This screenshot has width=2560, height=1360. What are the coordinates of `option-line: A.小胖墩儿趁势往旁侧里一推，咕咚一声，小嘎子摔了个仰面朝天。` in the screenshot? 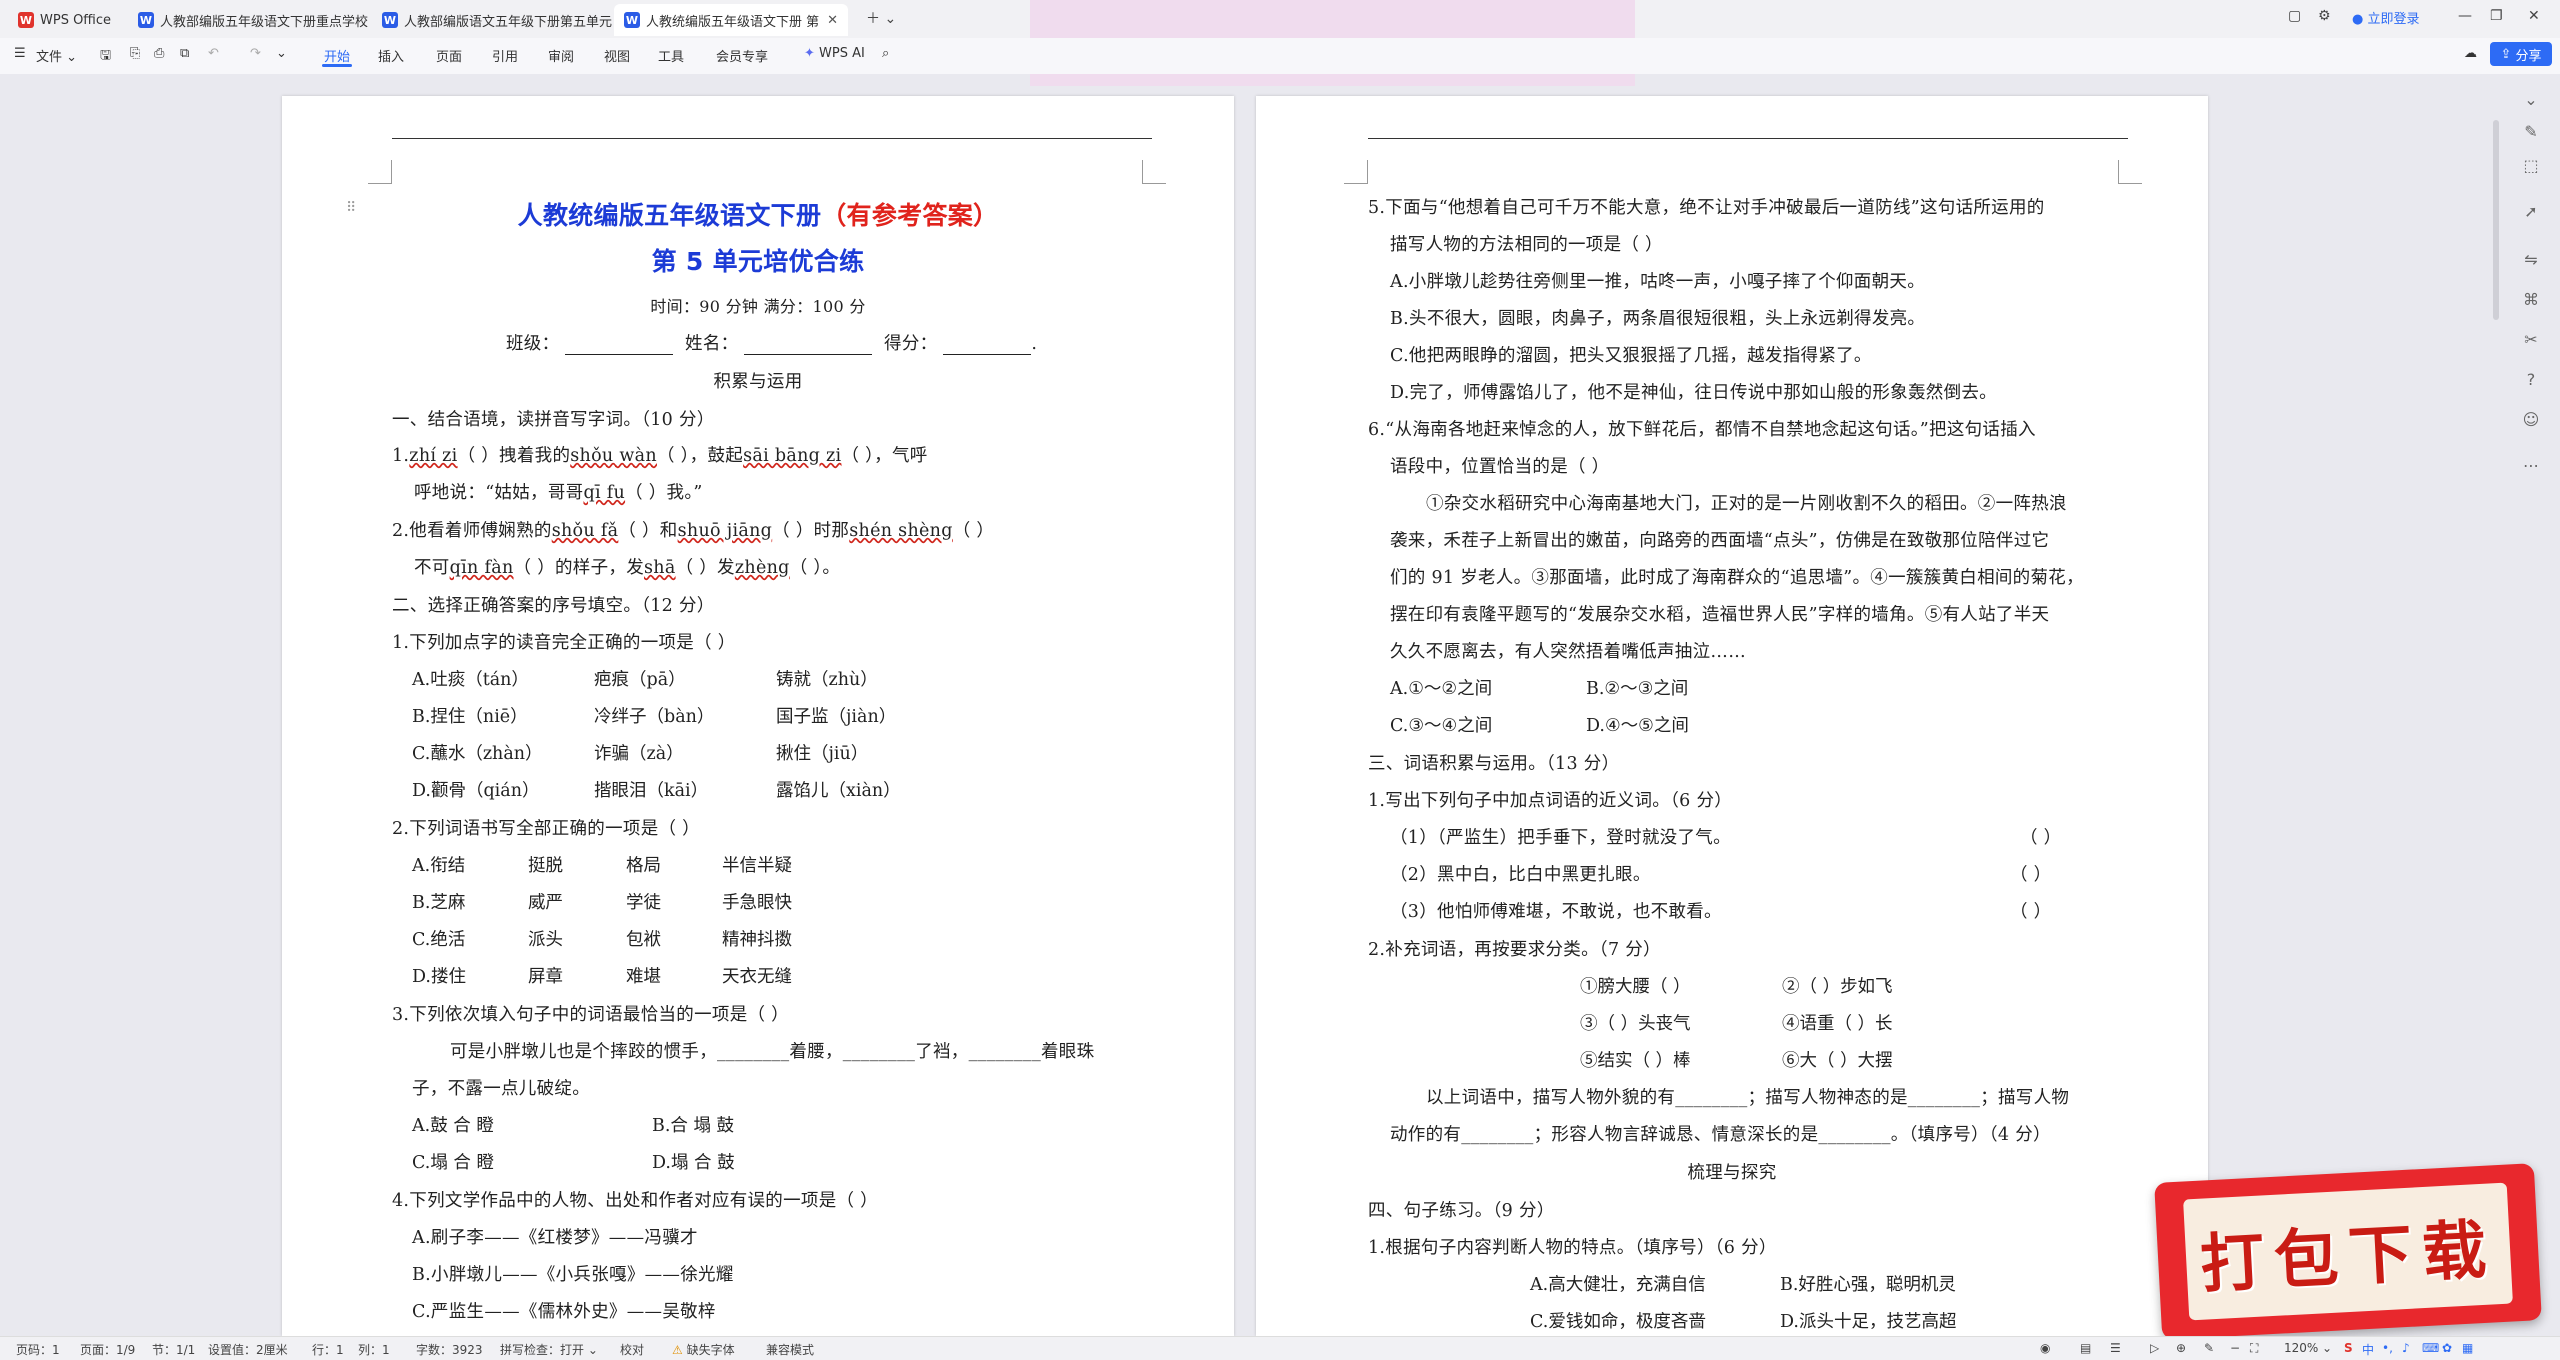 It's located at (1657, 282).